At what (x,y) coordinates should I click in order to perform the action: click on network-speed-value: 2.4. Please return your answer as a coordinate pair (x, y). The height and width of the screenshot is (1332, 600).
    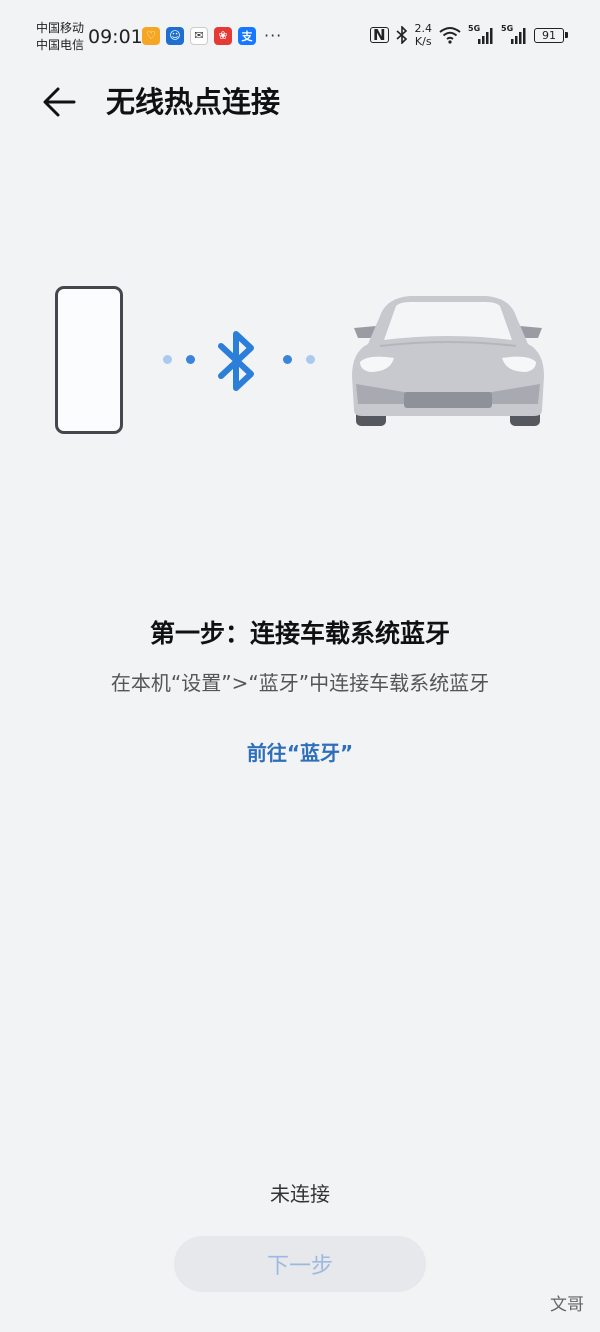
    Looking at the image, I should click on (423, 28).